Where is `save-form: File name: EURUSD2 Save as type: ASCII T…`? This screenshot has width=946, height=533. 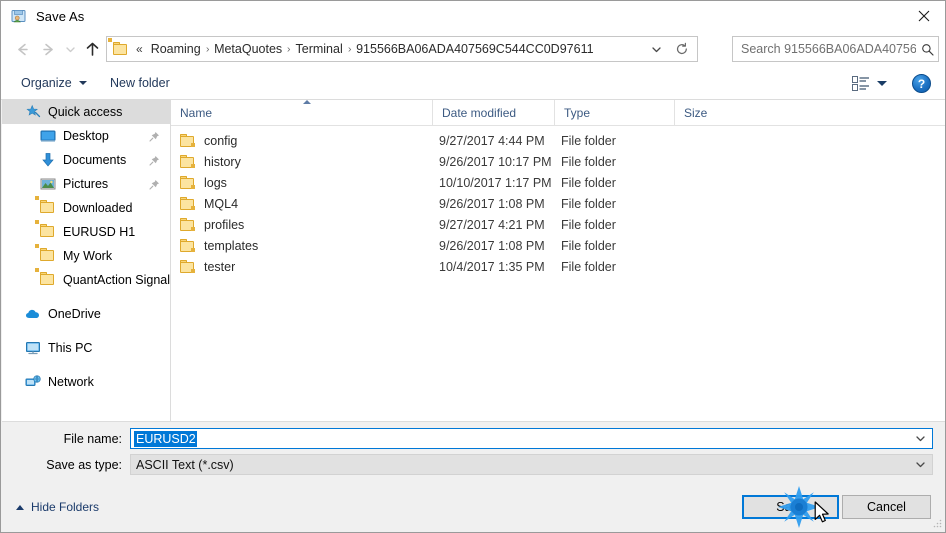 save-form: File name: EURUSD2 Save as type: ASCII T… is located at coordinates (473, 455).